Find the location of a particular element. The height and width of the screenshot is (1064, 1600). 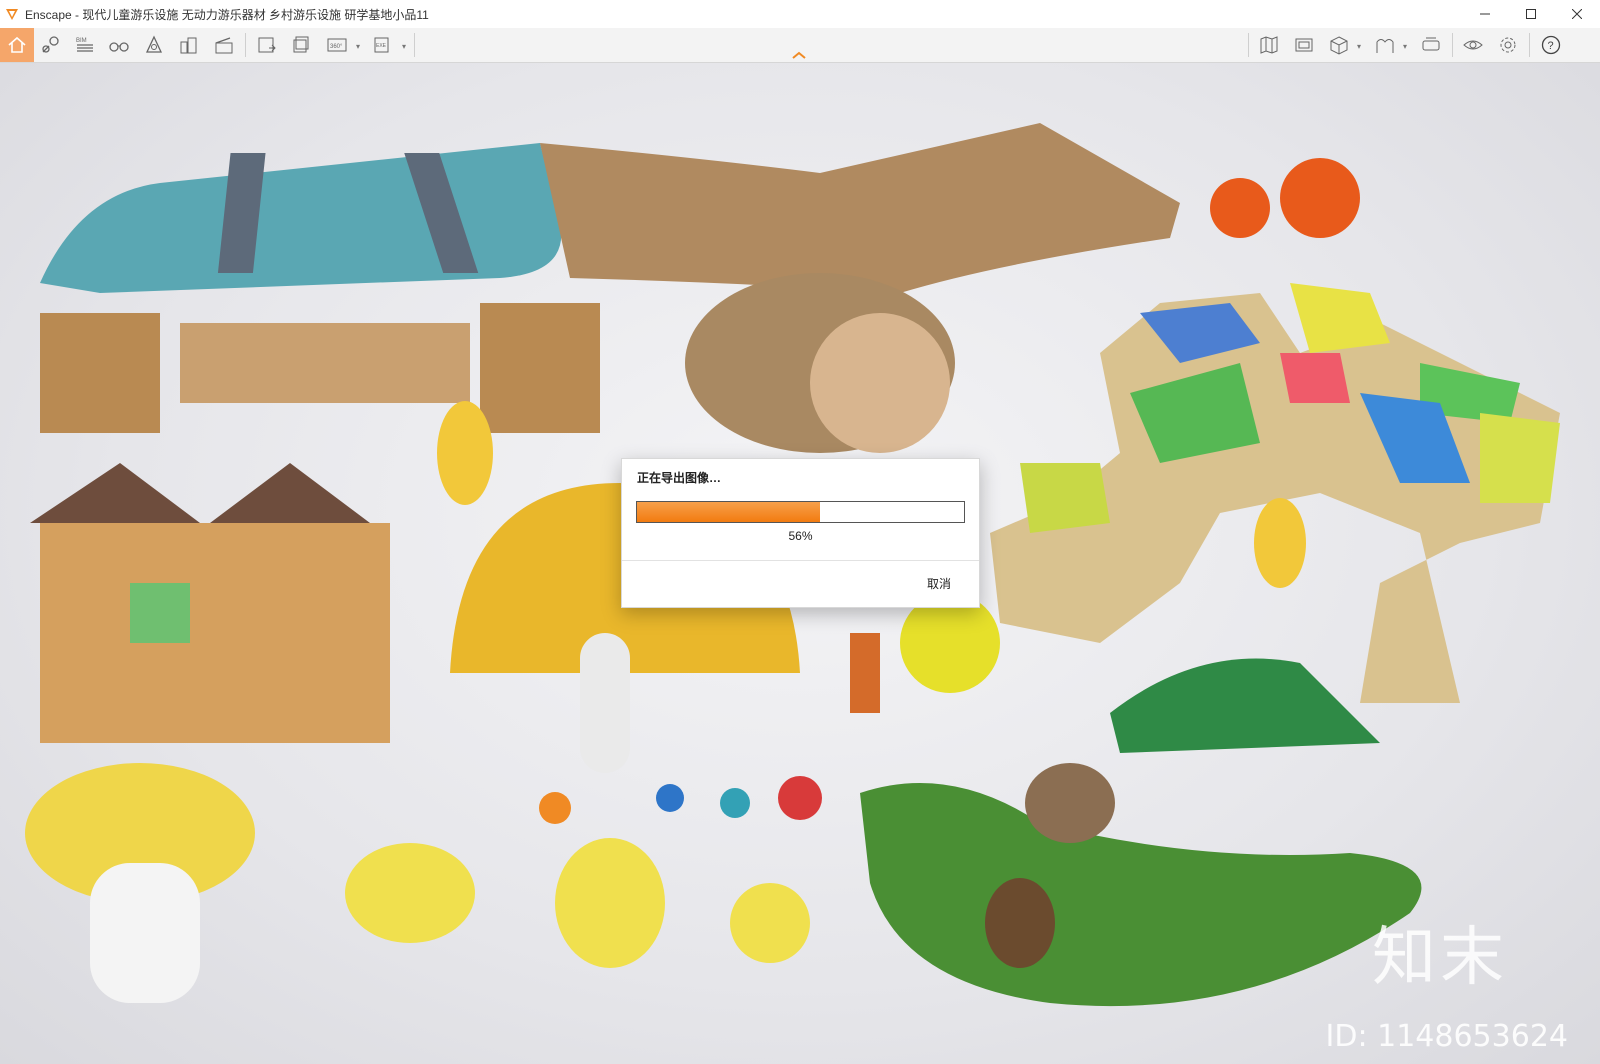

grass-mound is located at coordinates (1141, 895).